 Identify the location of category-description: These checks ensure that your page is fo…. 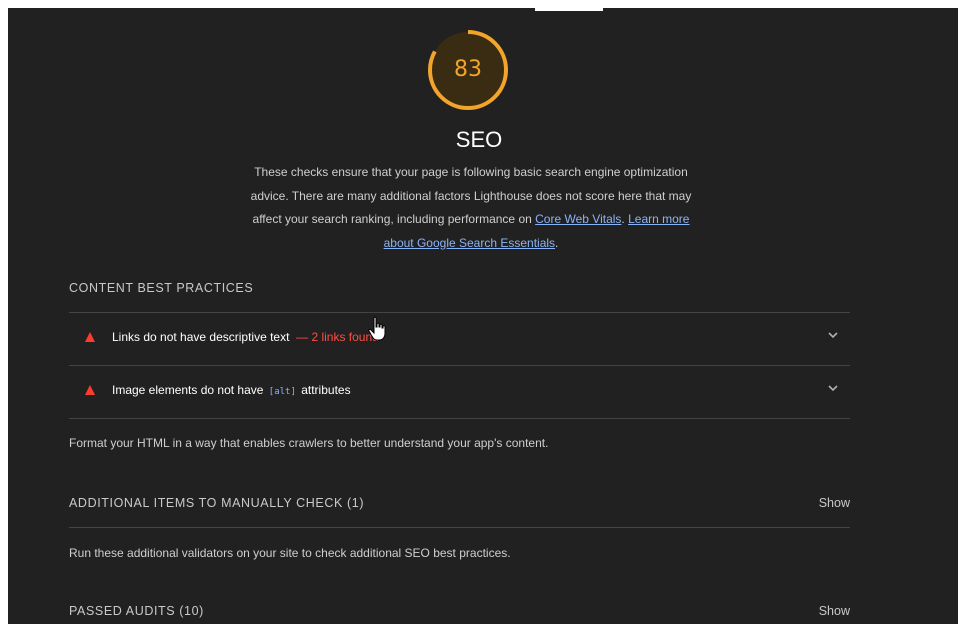
(471, 208).